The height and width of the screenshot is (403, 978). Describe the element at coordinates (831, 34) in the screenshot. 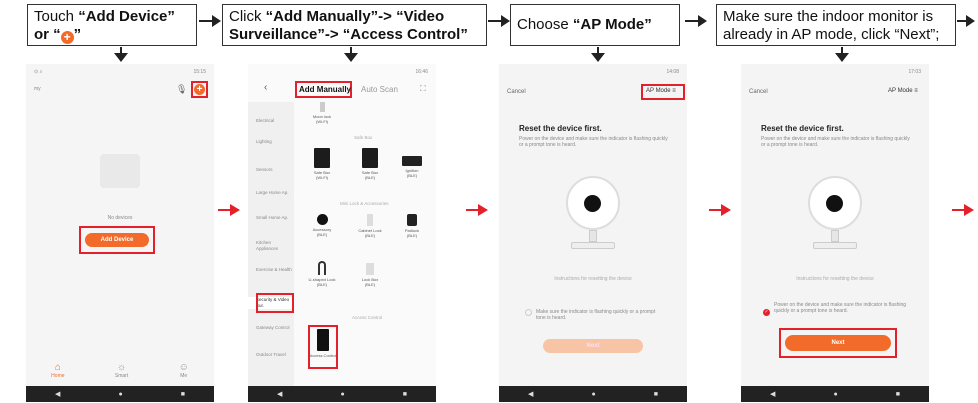

I see `step-4-line2: already in AP mode, click “Next”;` at that location.